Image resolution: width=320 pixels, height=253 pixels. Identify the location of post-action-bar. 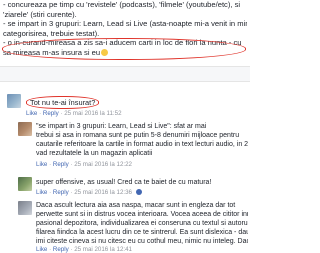
(125, 74).